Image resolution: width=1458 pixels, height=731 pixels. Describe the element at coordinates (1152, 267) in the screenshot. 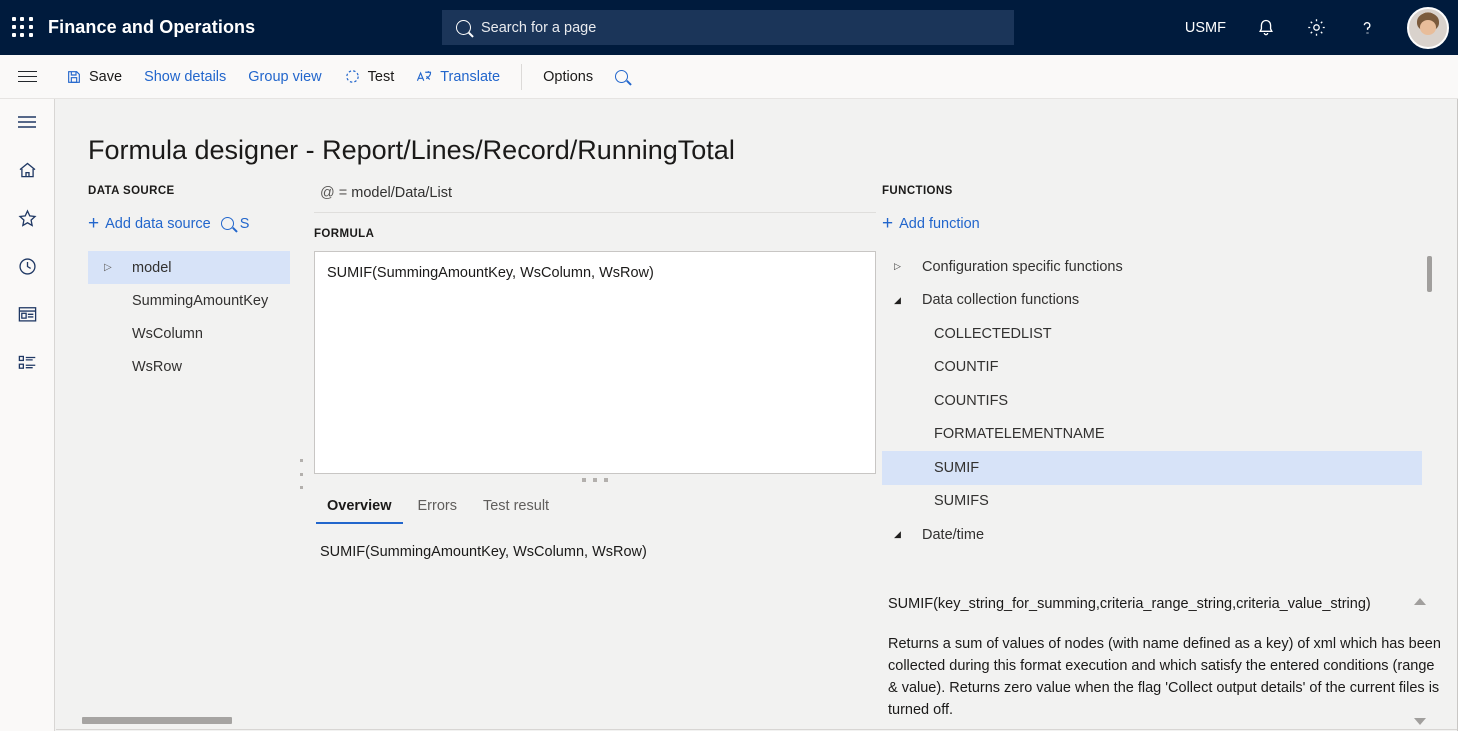

I see `function-group-configuration-specific: ▷ Configuration specific functions` at that location.